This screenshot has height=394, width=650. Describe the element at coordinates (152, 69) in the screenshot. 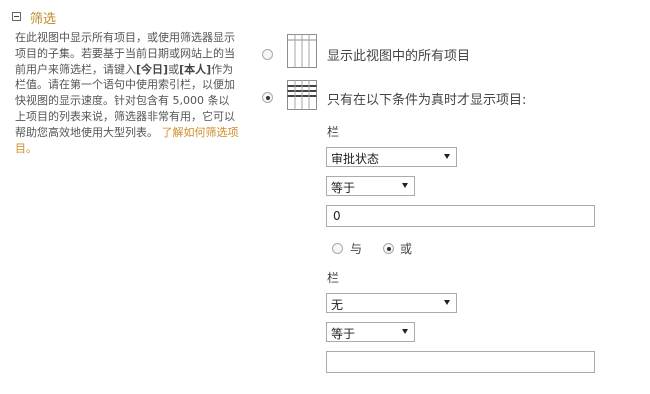

I see `today-token: [今日]` at that location.